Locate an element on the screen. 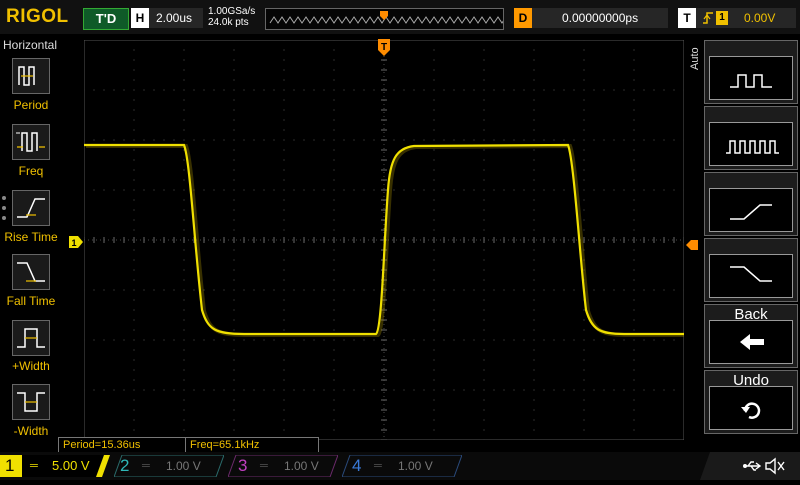  period-icon is located at coordinates (31, 76).